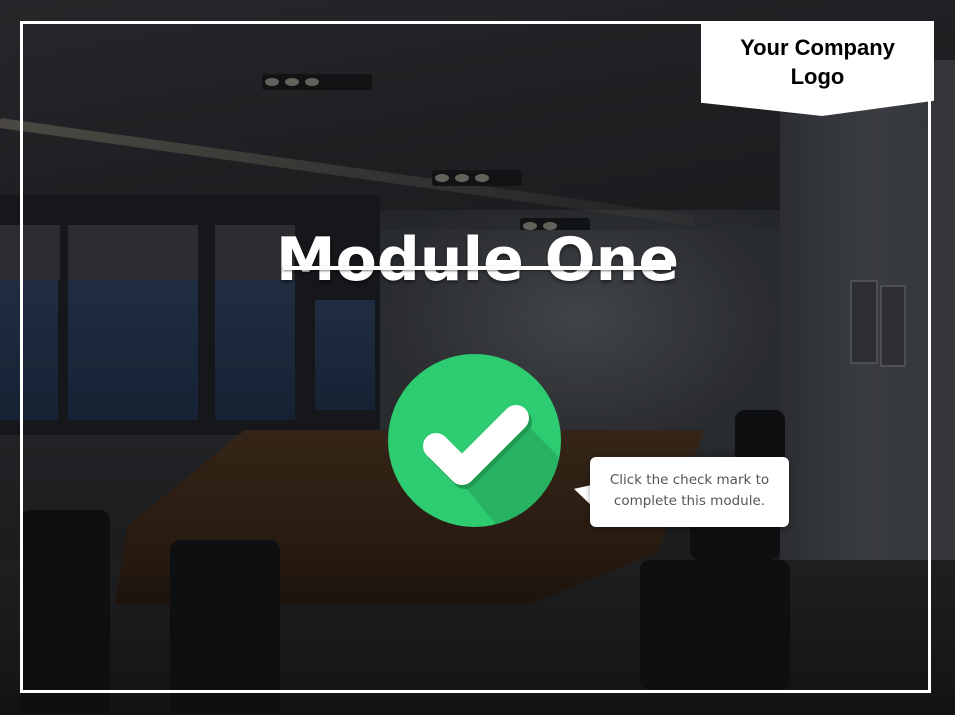  Describe the element at coordinates (477, 268) in the screenshot. I see `title-strikethrough` at that location.